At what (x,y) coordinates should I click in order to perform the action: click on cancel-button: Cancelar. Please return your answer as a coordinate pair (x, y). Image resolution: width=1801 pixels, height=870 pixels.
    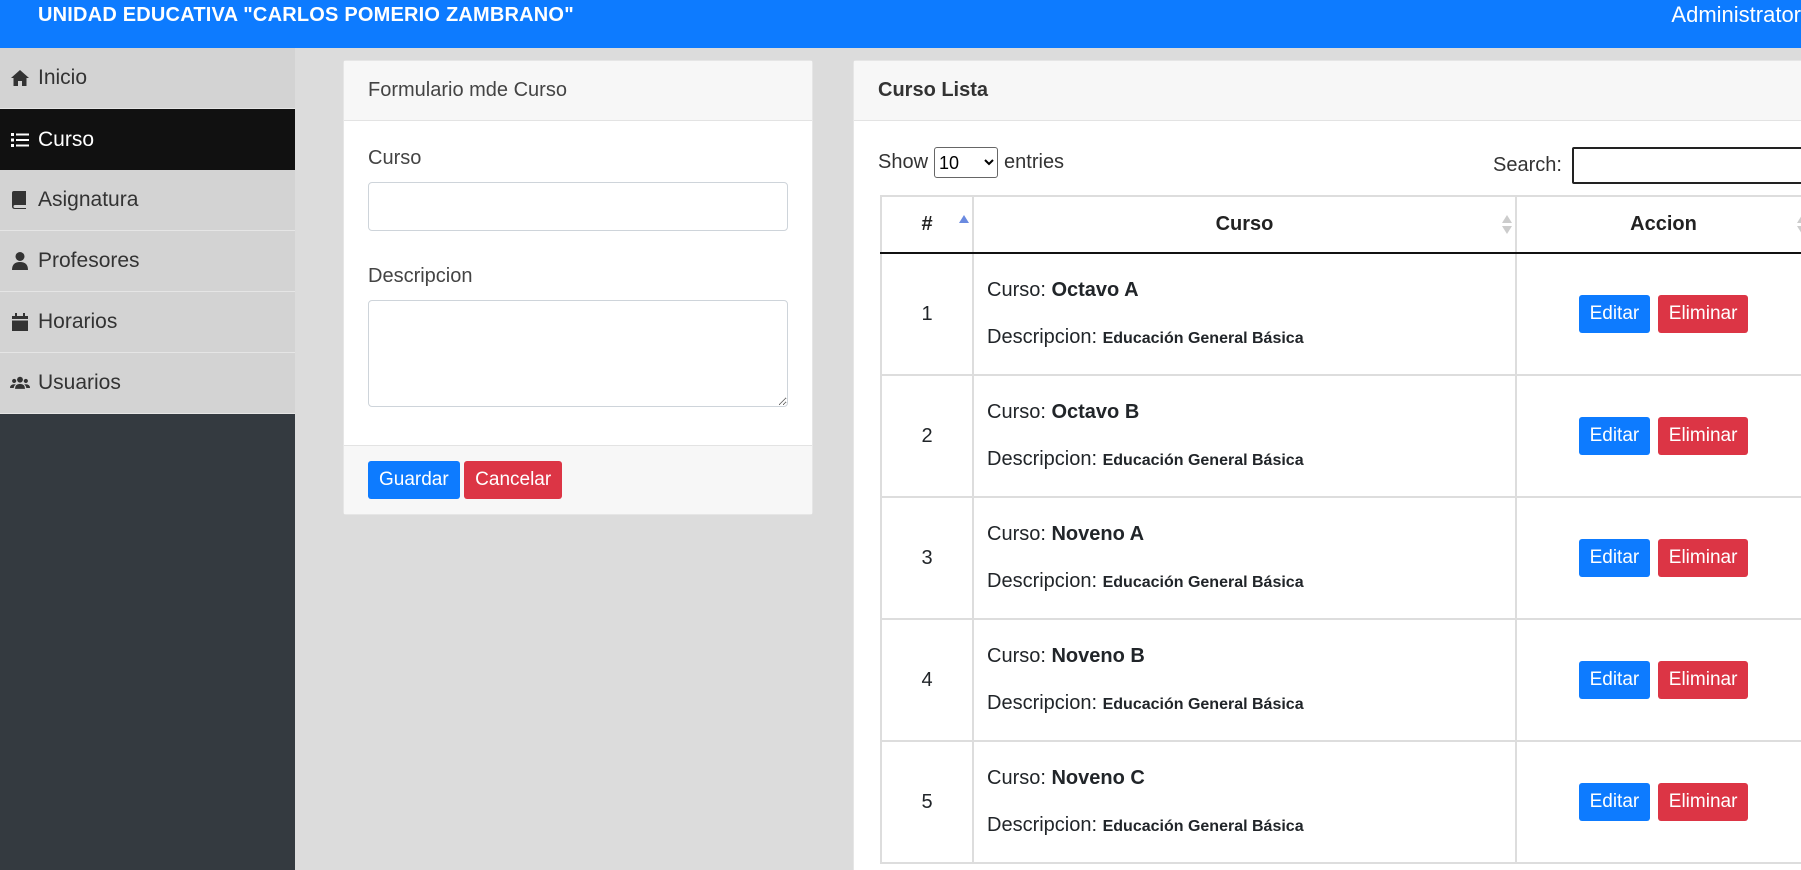
    Looking at the image, I should click on (513, 480).